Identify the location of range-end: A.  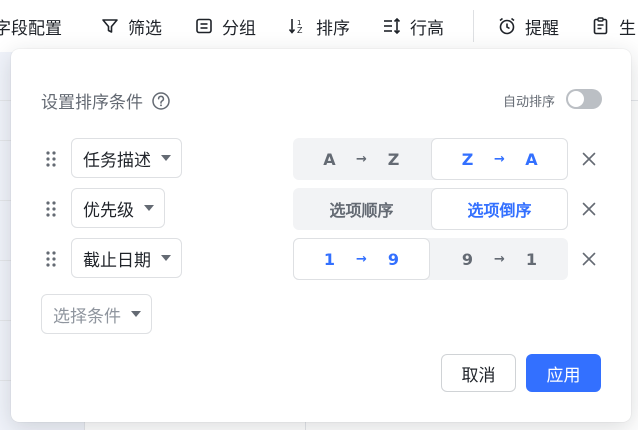
(531, 159).